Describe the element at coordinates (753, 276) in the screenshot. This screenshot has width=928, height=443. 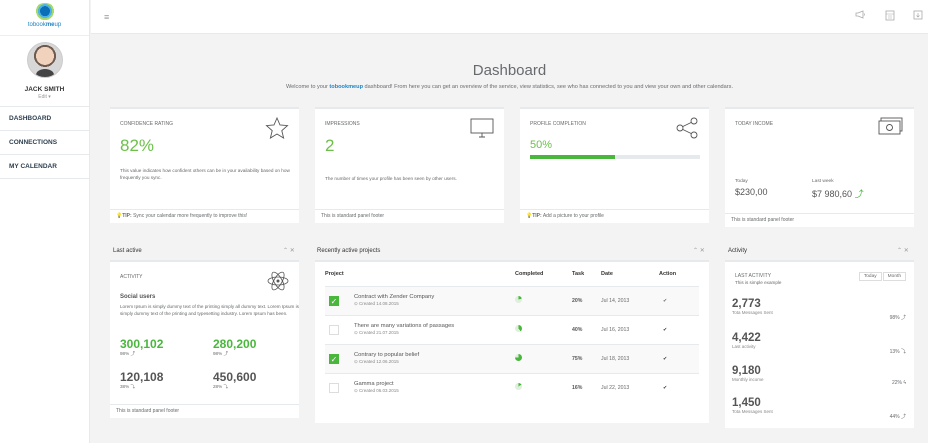
I see `last-activity-label: LAST ACTIVITY` at that location.